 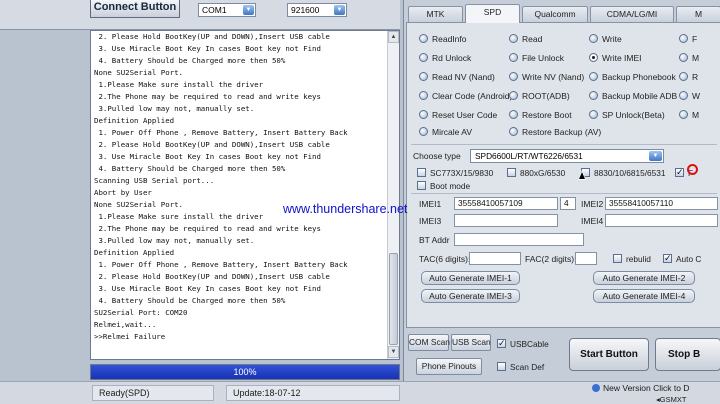 What do you see at coordinates (471, 342) in the screenshot?
I see `usb-scan-button: USB Scan` at bounding box center [471, 342].